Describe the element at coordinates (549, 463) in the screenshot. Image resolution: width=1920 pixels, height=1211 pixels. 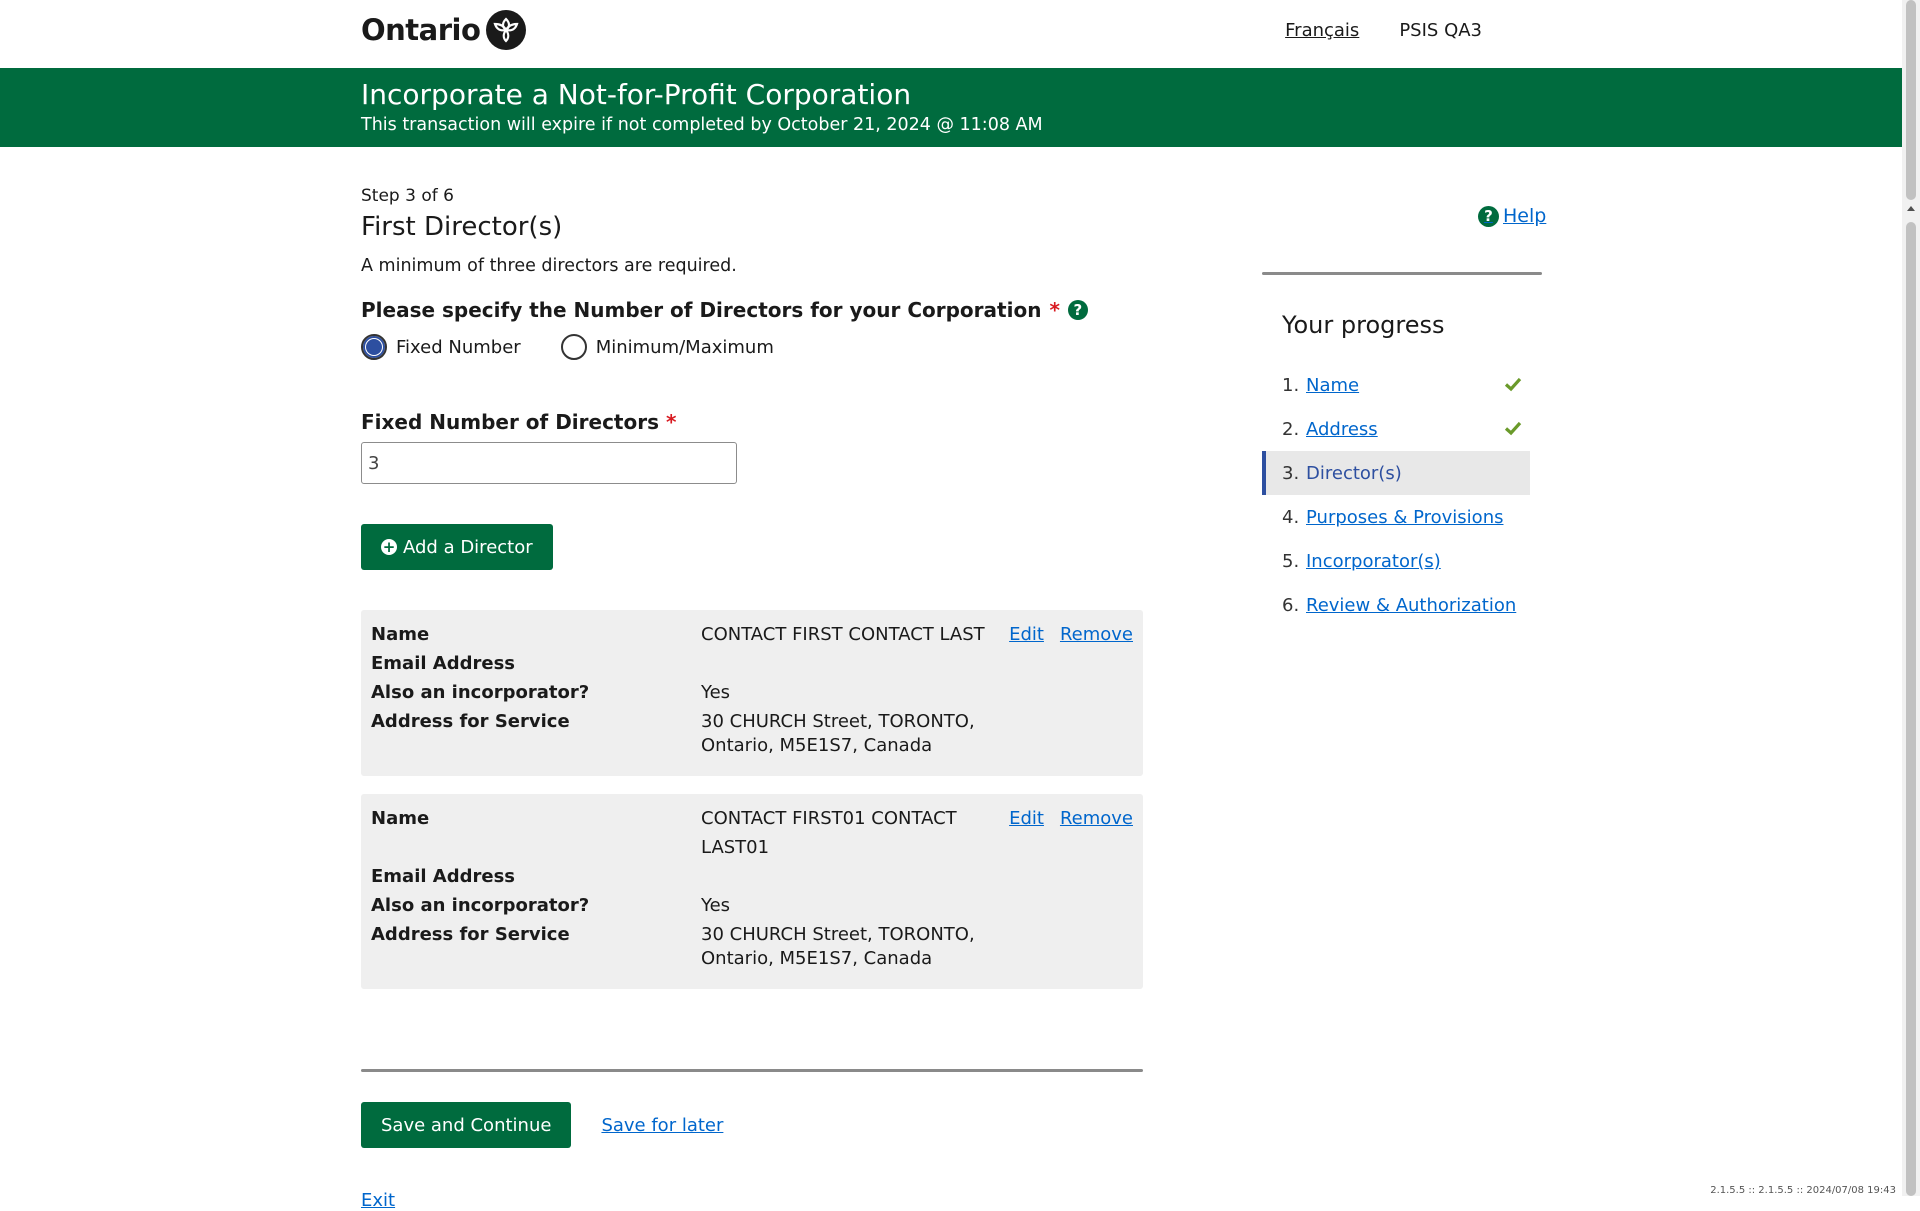
I see `fixed-number-input` at that location.